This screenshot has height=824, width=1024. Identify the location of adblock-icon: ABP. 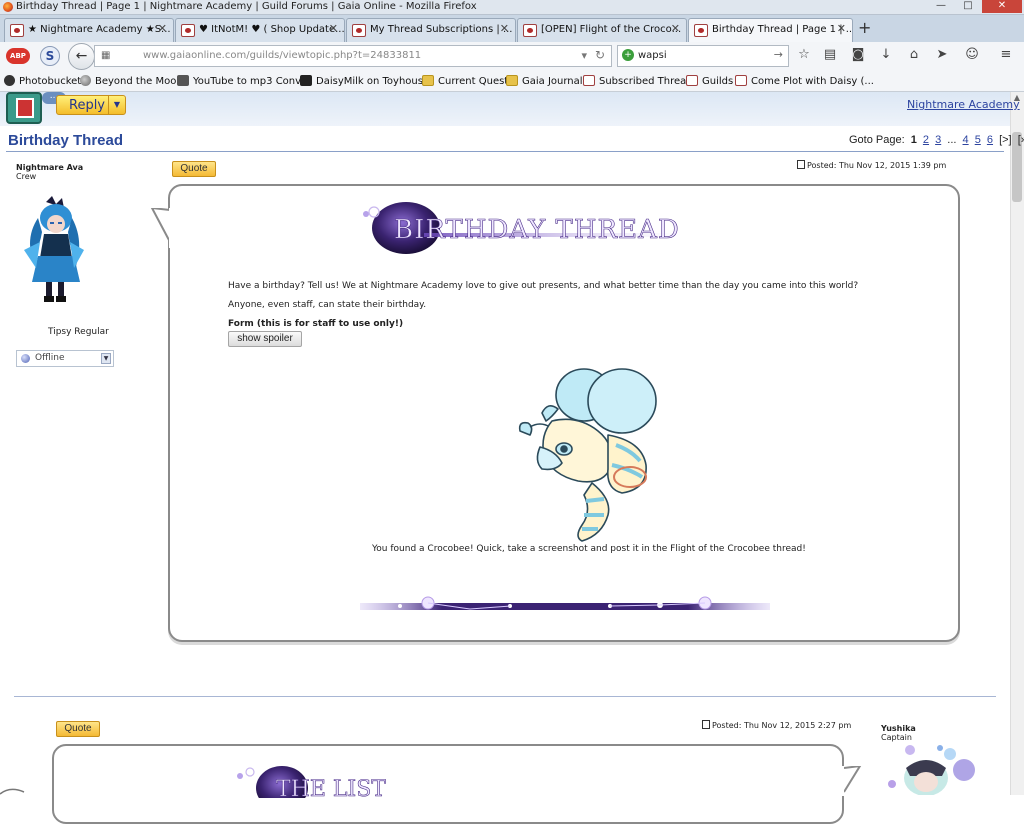
(18, 56).